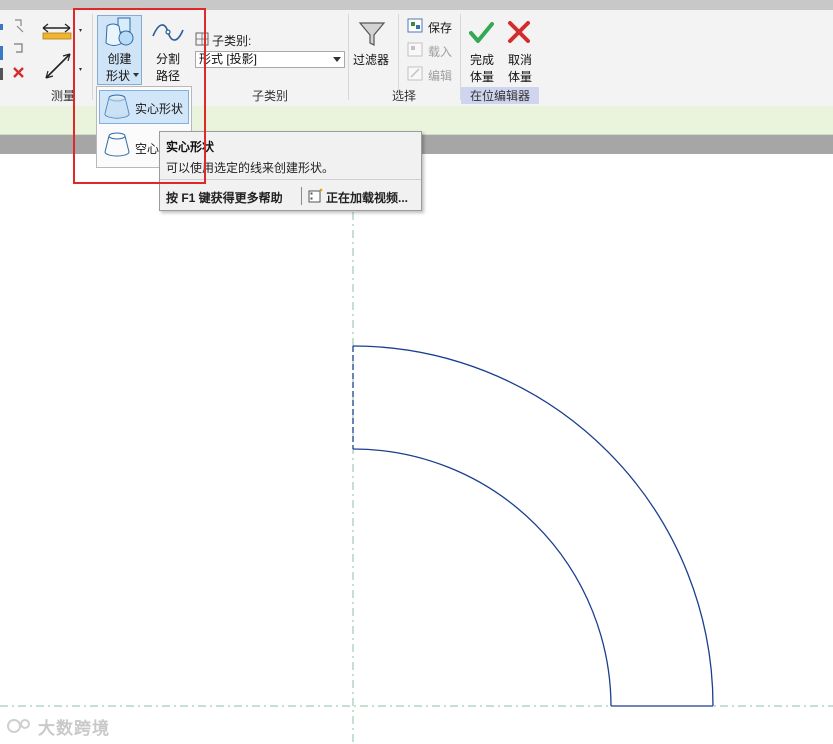 The width and height of the screenshot is (833, 744). What do you see at coordinates (415, 25) in the screenshot?
I see `save-group-icon` at bounding box center [415, 25].